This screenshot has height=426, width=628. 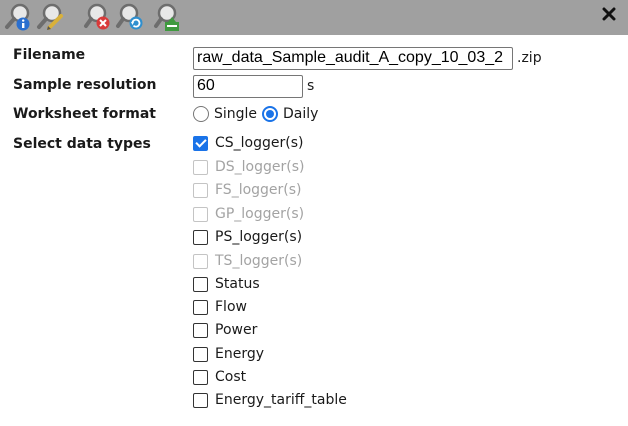 I want to click on sample-resolution-unit: s, so click(x=311, y=86).